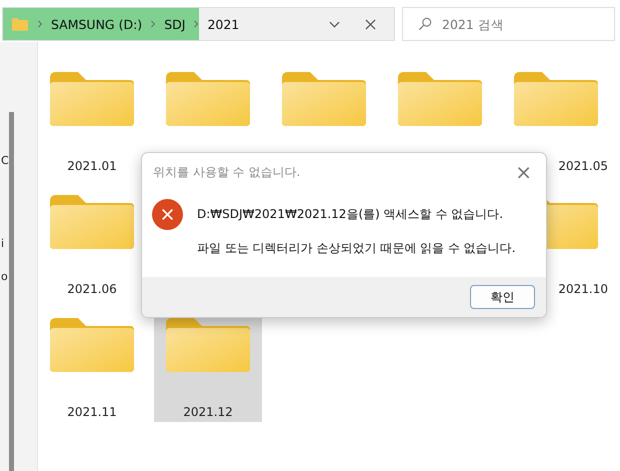 The height and width of the screenshot is (471, 620). What do you see at coordinates (356, 248) in the screenshot?
I see `error-detail: 파일 또는 디렉터리가 손상되었기 때문에 읽을 수 없습니다.` at bounding box center [356, 248].